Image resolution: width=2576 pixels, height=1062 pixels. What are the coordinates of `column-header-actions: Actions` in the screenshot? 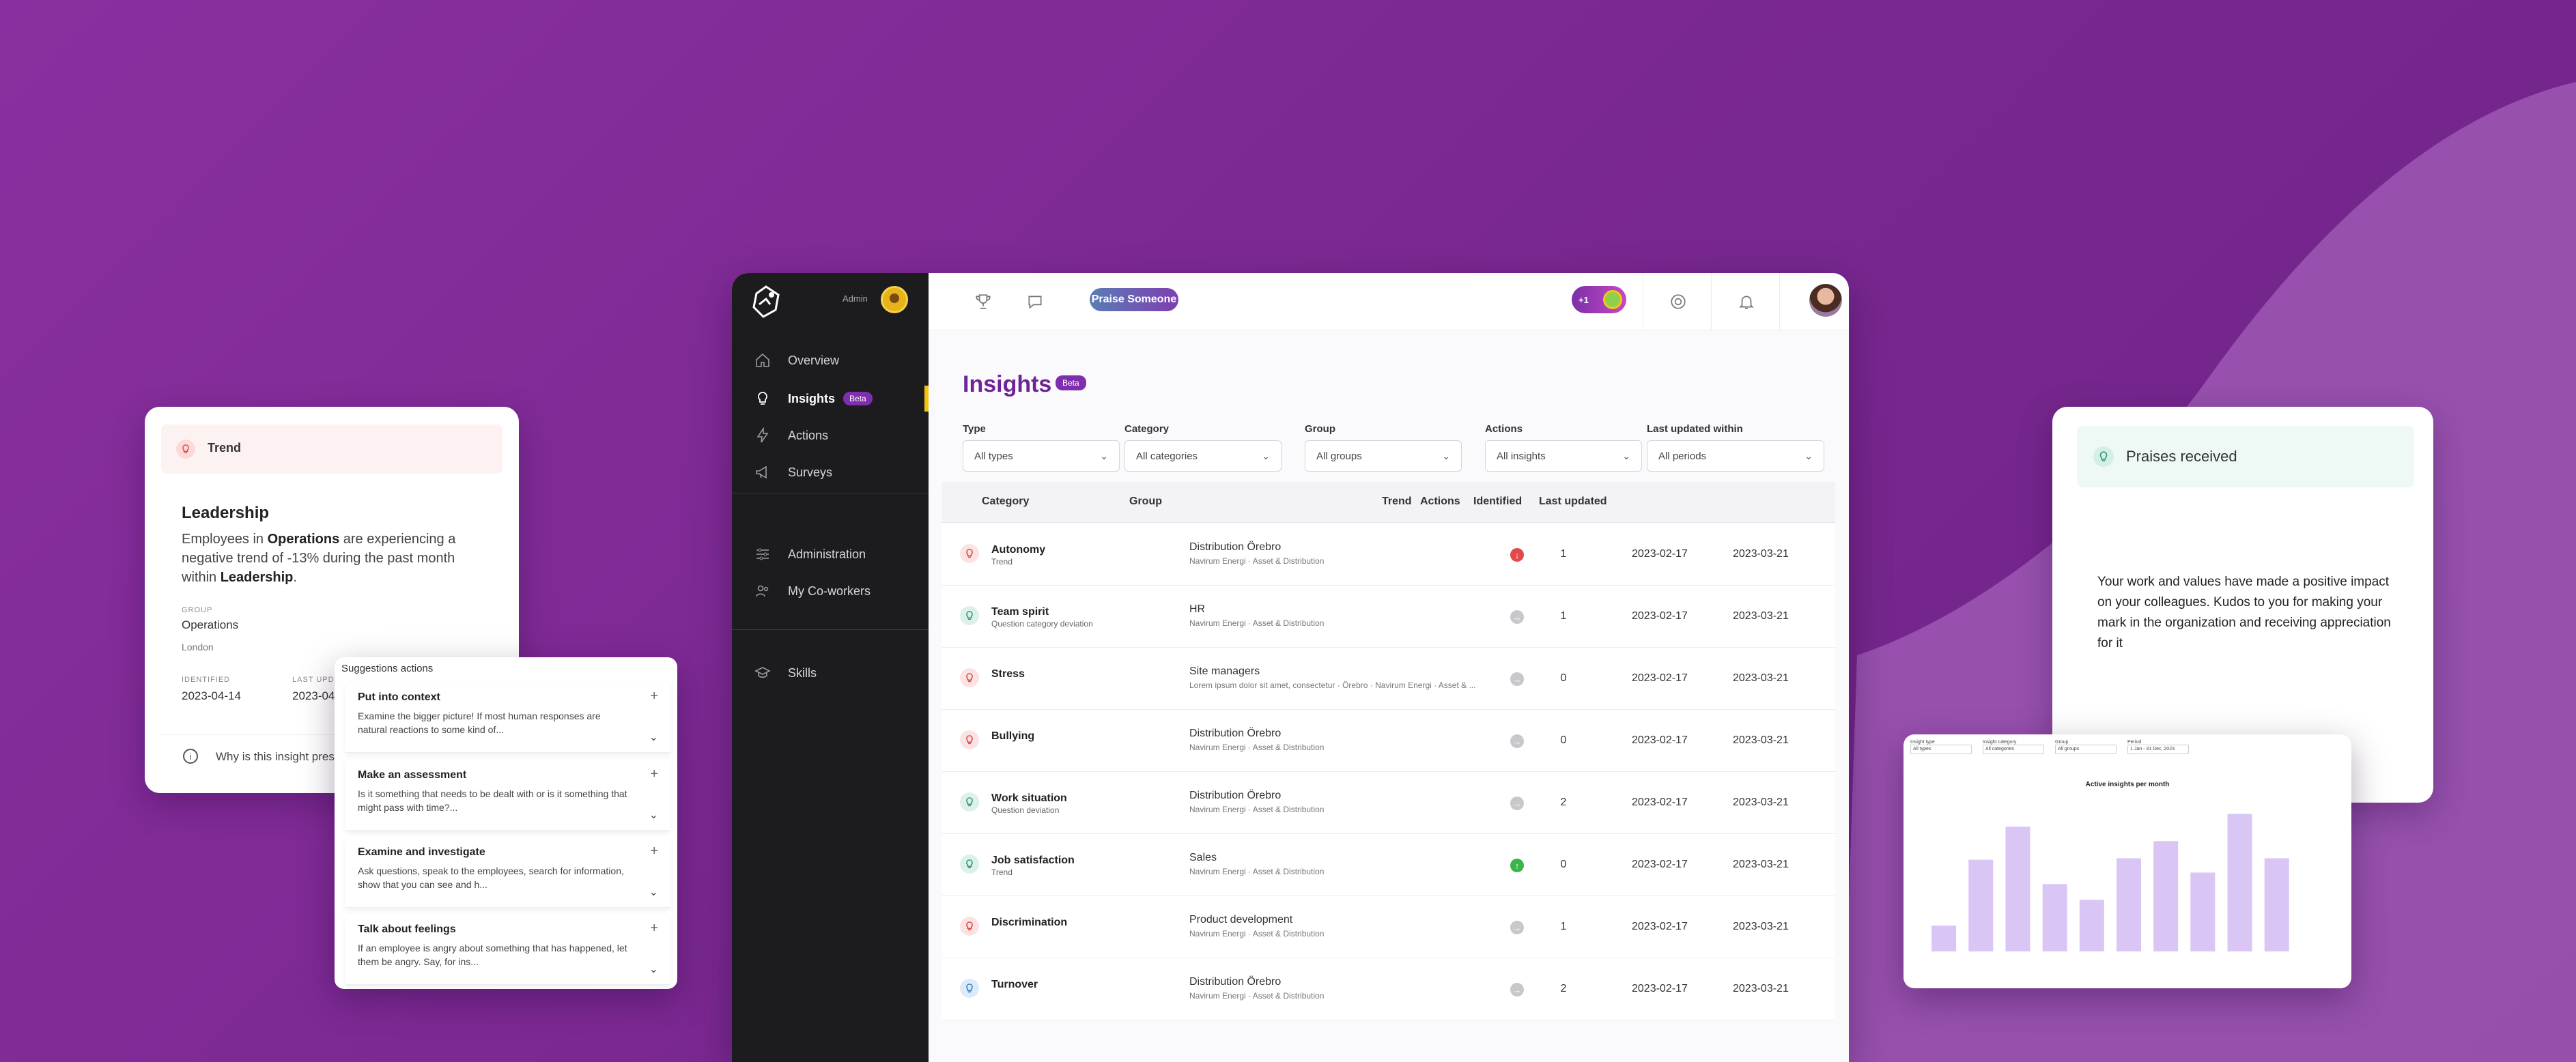 It's located at (1440, 502).